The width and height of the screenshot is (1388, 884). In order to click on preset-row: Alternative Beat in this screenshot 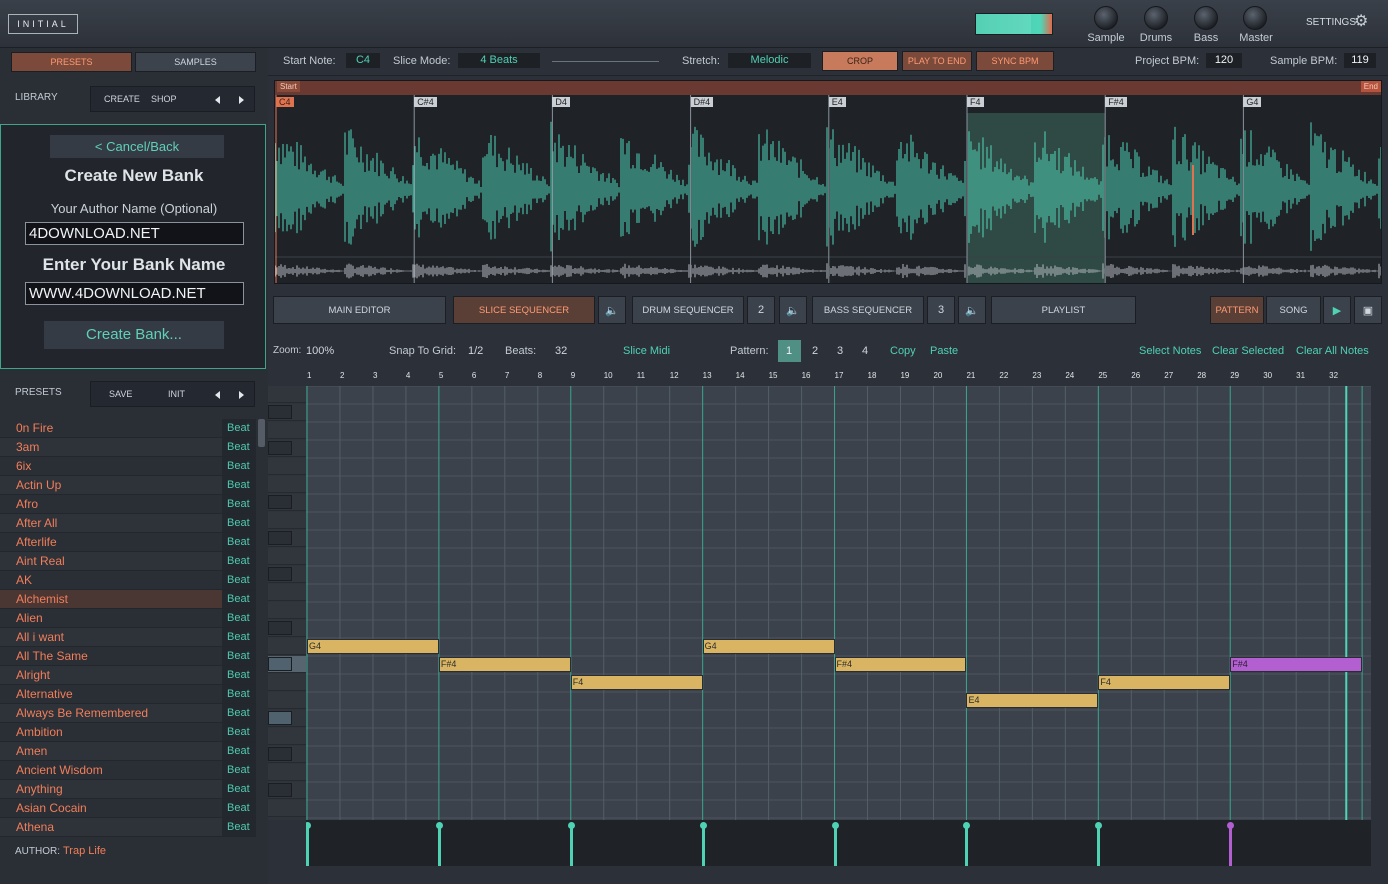, I will do `click(128, 694)`.